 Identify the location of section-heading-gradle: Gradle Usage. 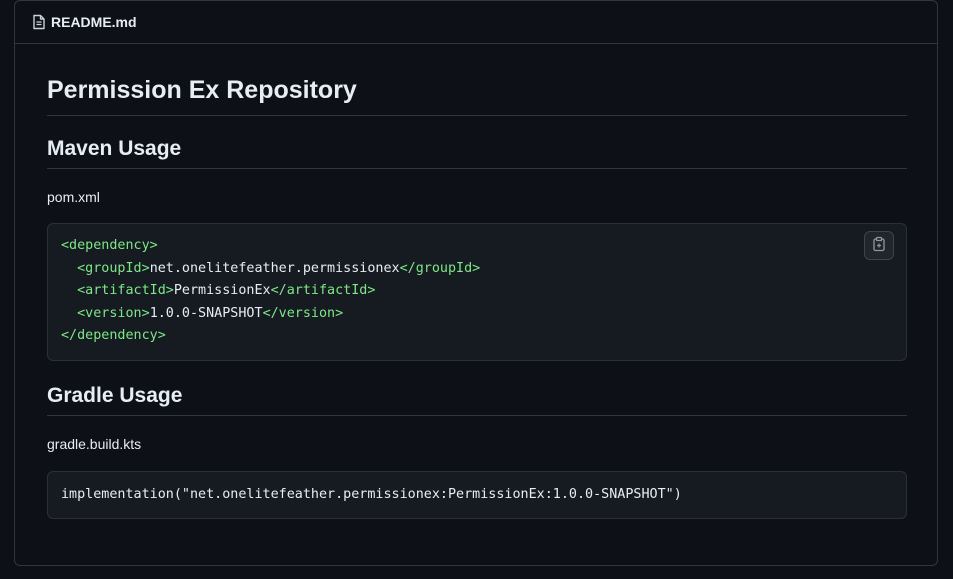
(477, 399).